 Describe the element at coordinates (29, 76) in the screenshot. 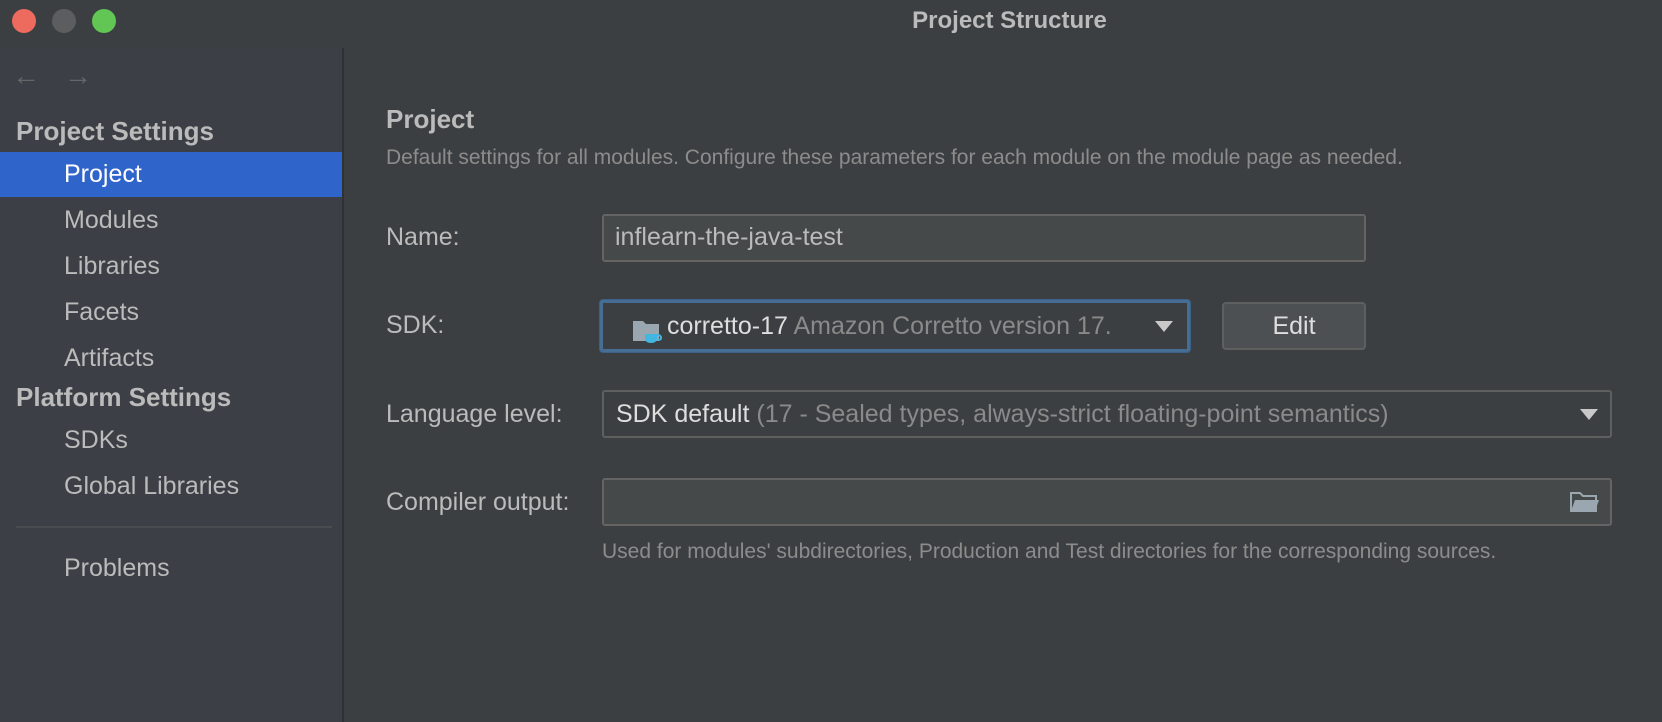

I see `arrow-left-icon: ←` at that location.